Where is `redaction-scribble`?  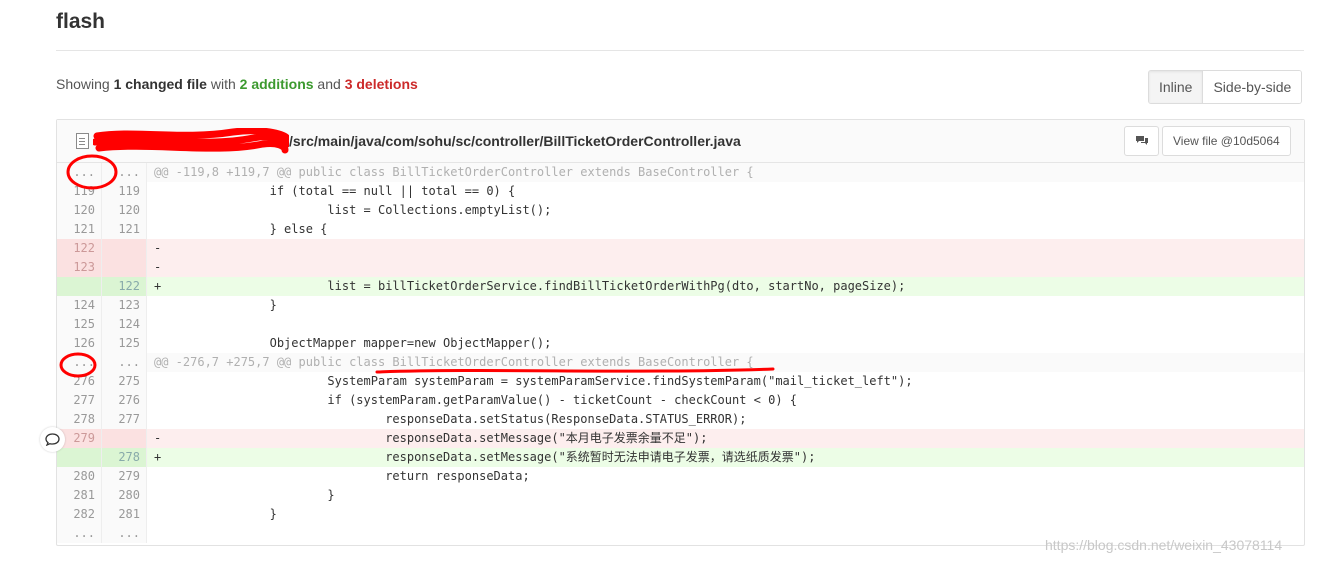
redaction-scribble is located at coordinates (191, 141).